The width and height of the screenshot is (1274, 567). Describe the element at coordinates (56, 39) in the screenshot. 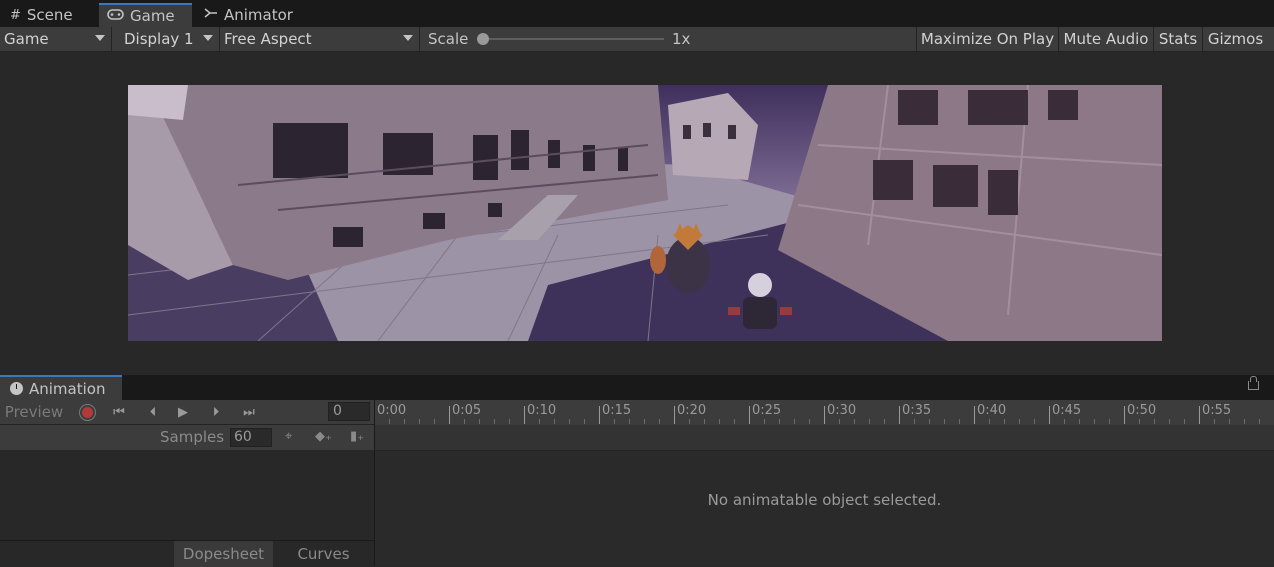

I see `game-view-dropdown: Game` at that location.